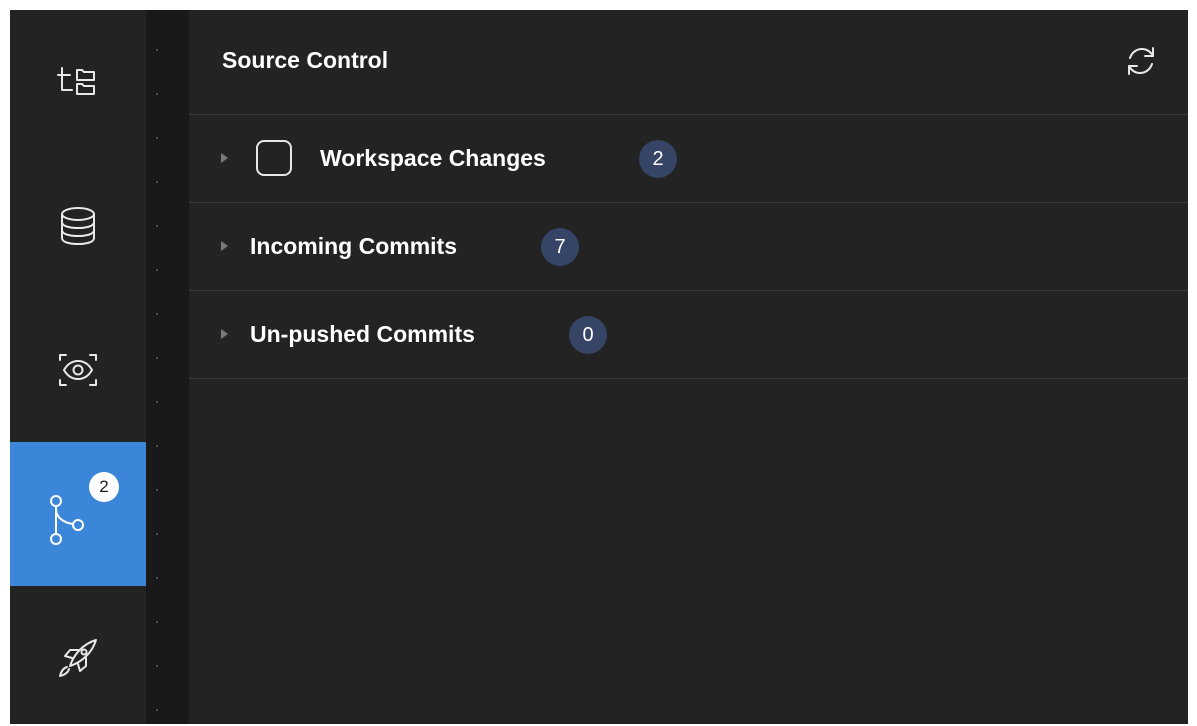 The height and width of the screenshot is (726, 1197). I want to click on explorer-tree-icon, so click(76, 81).